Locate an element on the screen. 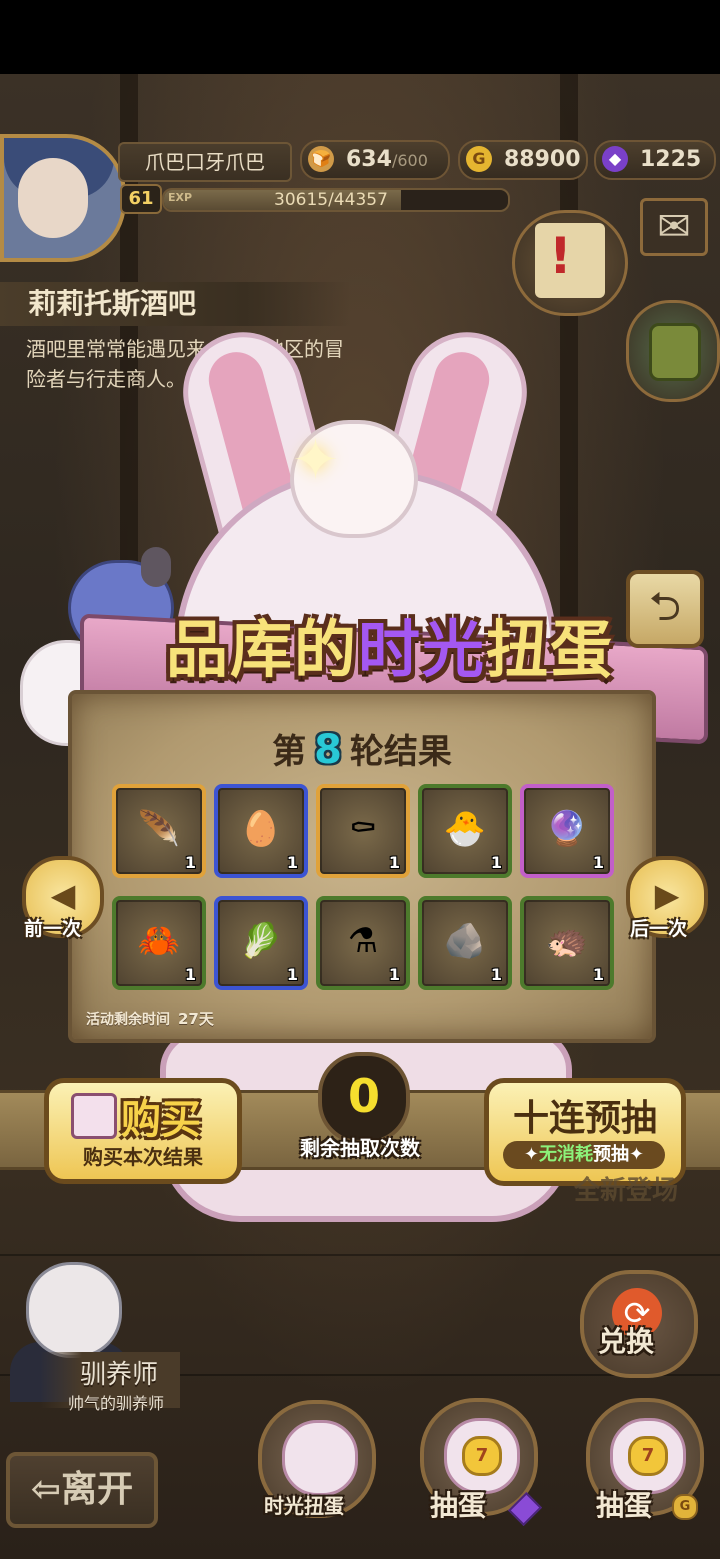 The image size is (720, 1559). stamina-counter: 🍞 634/600 is located at coordinates (375, 160).